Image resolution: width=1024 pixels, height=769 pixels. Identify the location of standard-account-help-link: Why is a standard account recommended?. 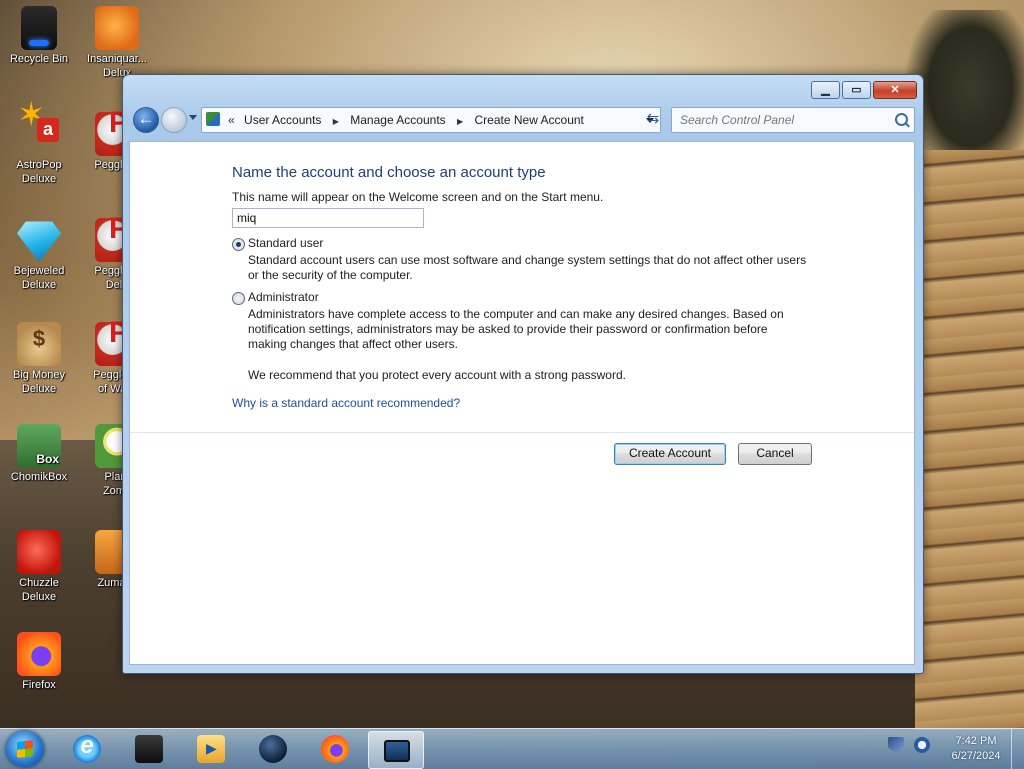
(346, 403).